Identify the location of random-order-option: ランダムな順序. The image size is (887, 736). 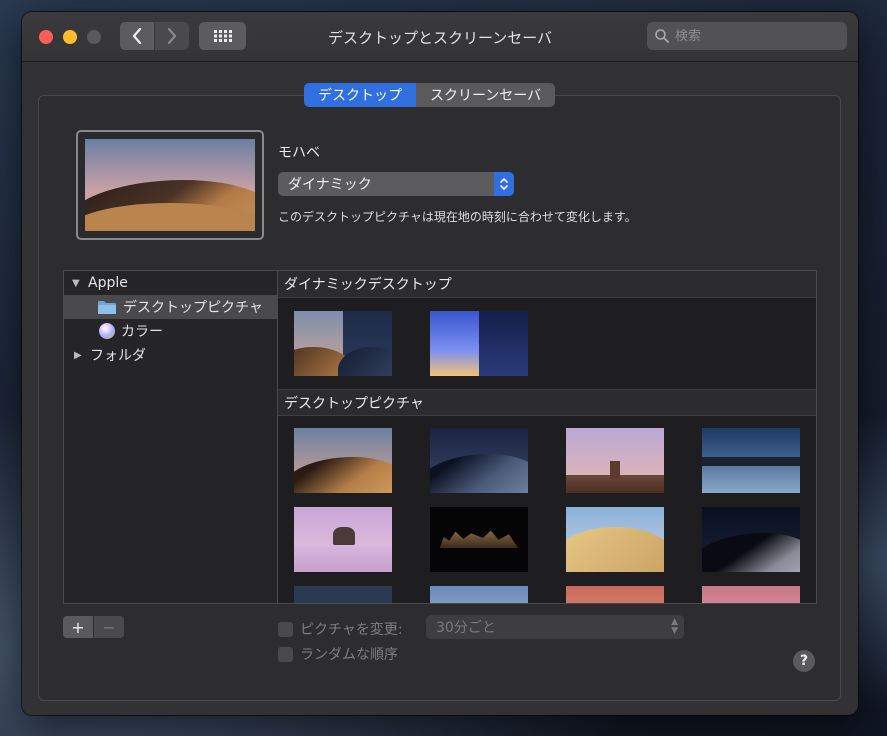
(338, 654).